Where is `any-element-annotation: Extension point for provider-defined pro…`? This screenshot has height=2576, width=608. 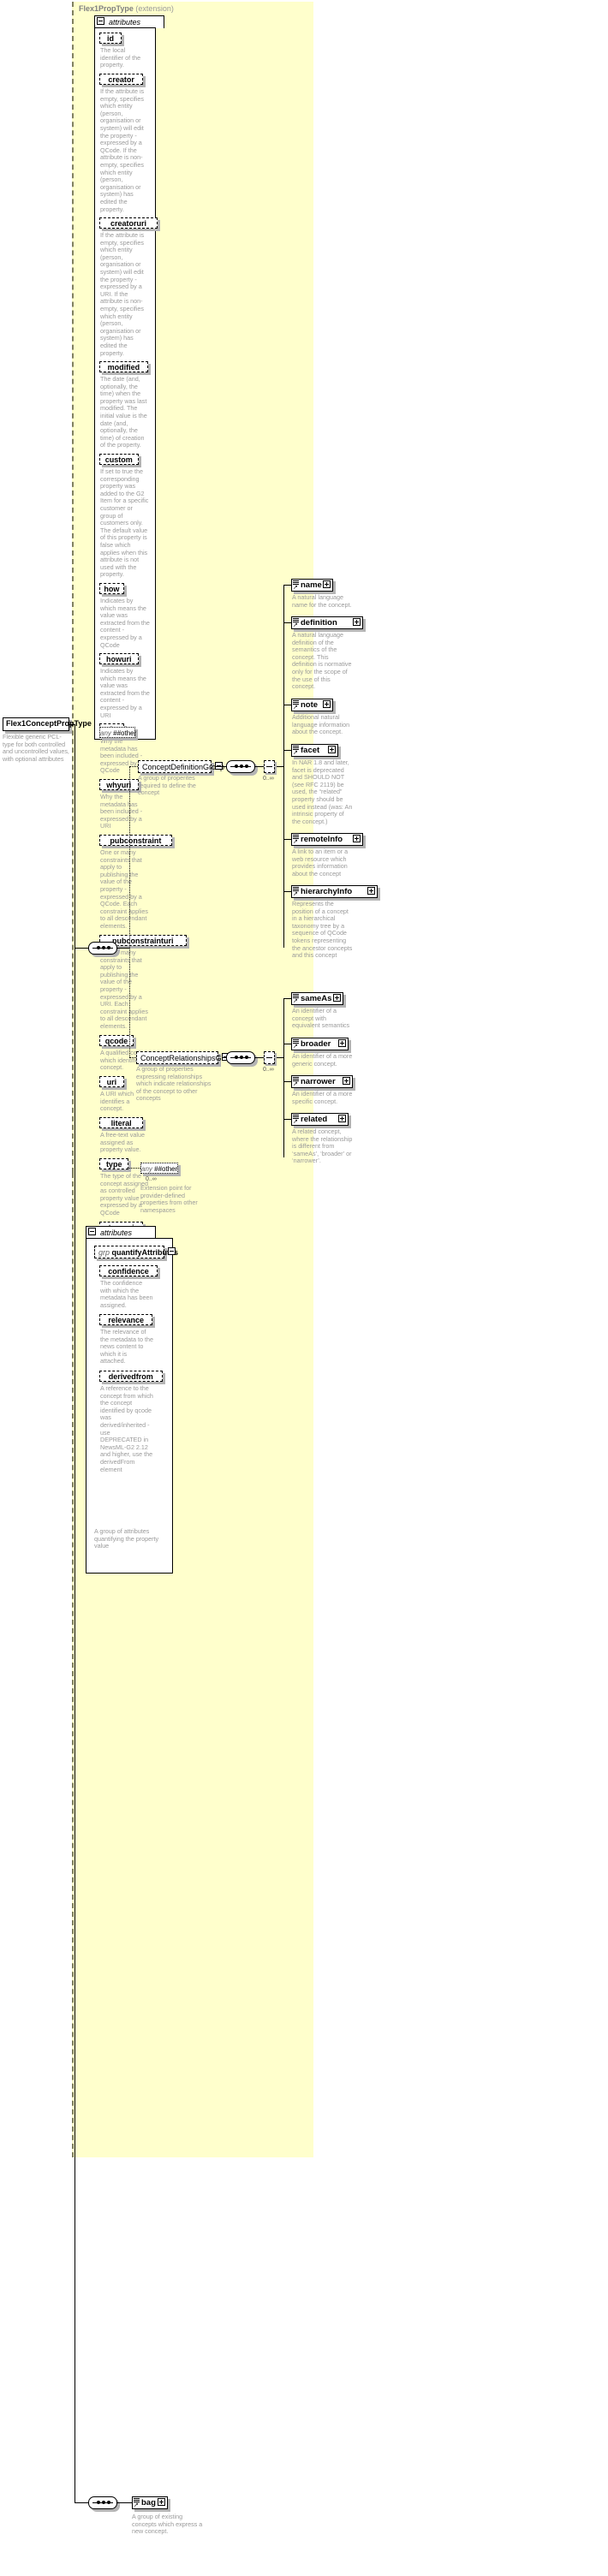
any-element-annotation: Extension point for provider-defined pro… is located at coordinates (169, 1199).